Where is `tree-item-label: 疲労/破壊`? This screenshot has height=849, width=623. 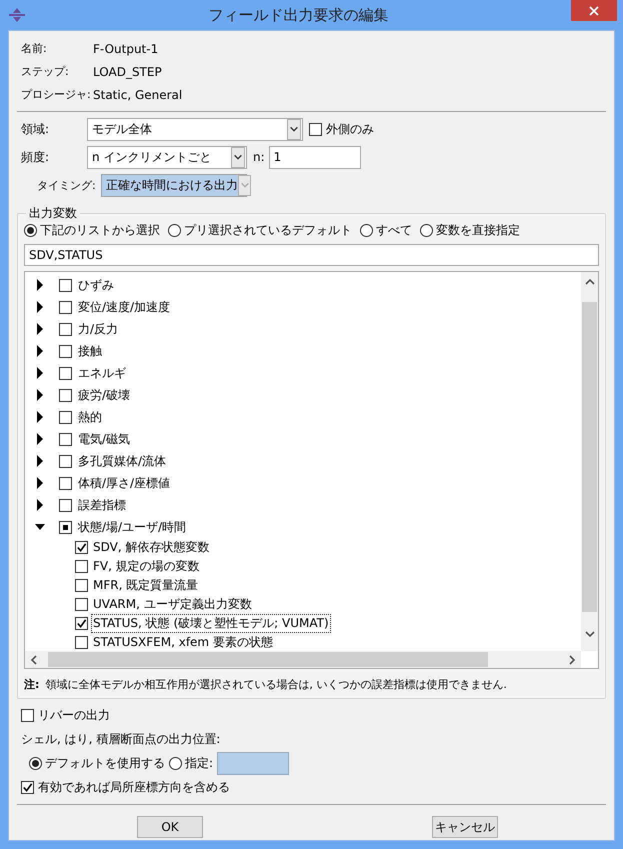 tree-item-label: 疲労/破壊 is located at coordinates (104, 395).